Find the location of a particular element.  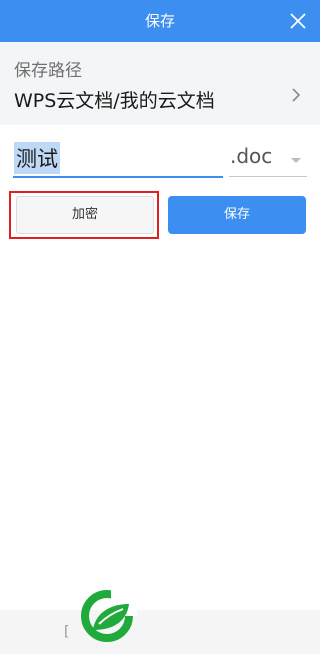

filename-text: 测试 is located at coordinates (37, 158).